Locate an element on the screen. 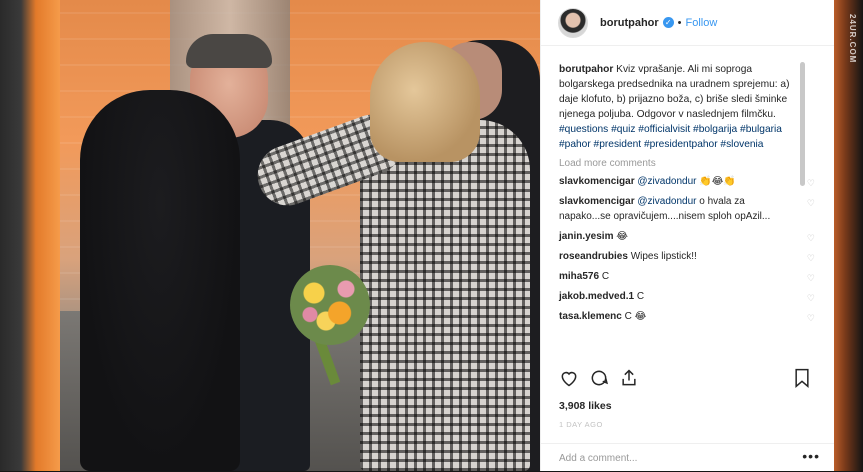  figure-woman-blonde-hair is located at coordinates (425, 102).